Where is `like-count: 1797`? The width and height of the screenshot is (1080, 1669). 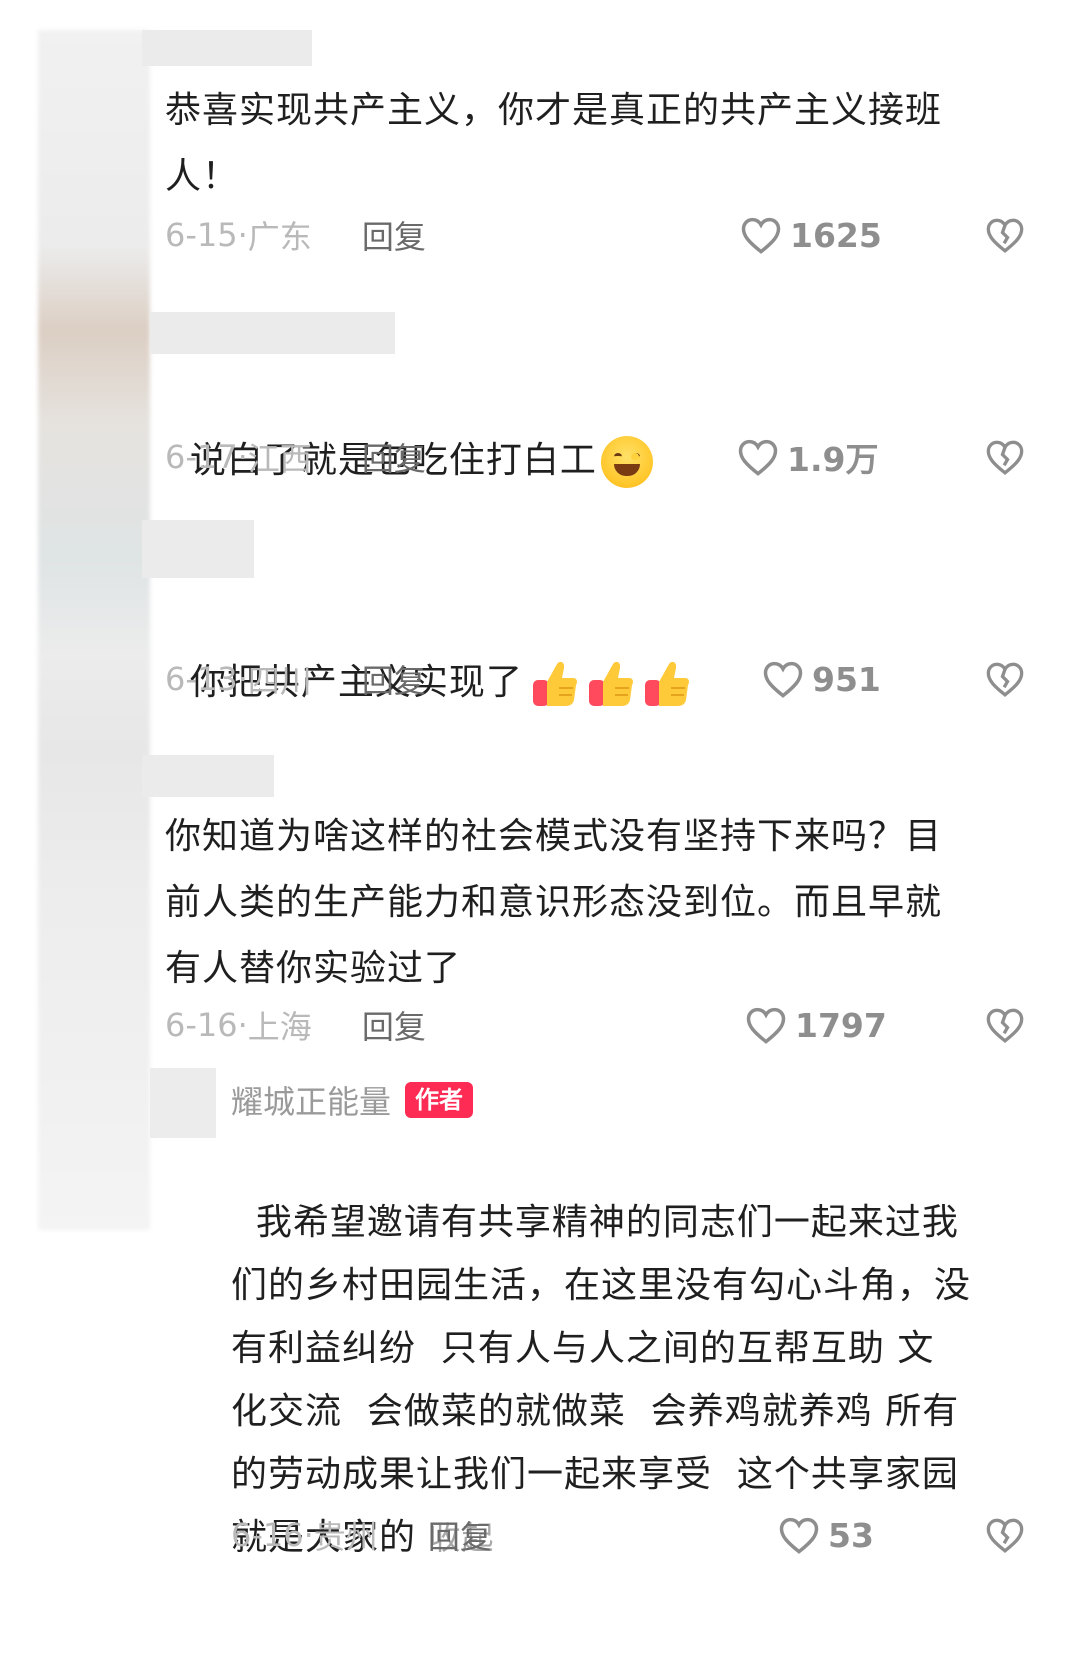 like-count: 1797 is located at coordinates (841, 1025).